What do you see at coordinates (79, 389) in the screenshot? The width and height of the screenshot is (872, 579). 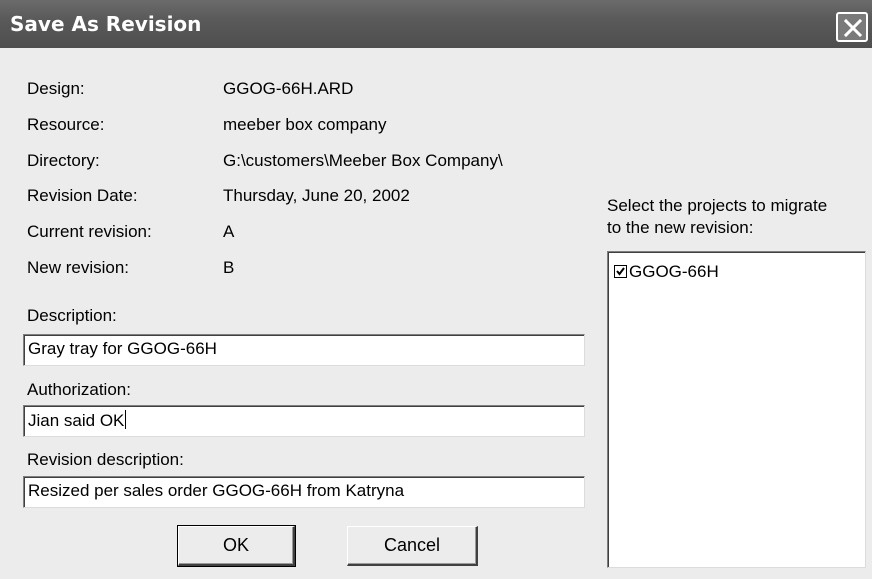 I see `authorization-label: Authorization:` at bounding box center [79, 389].